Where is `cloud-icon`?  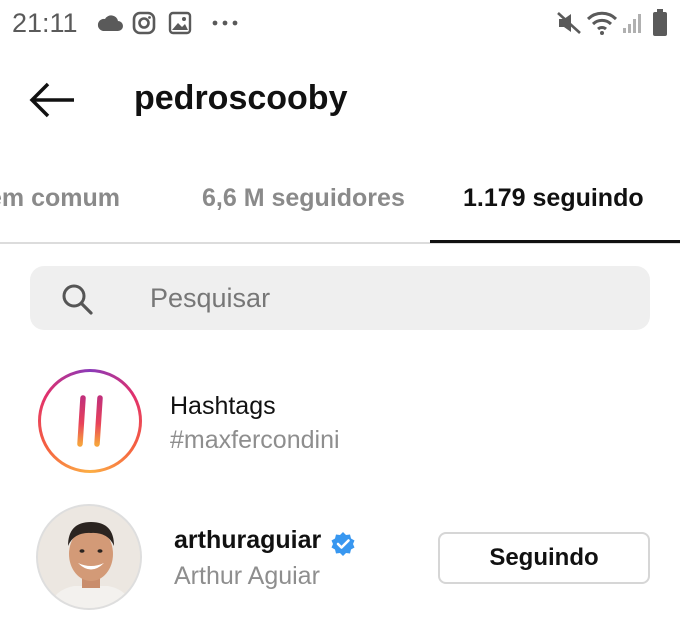
cloud-icon is located at coordinates (110, 23).